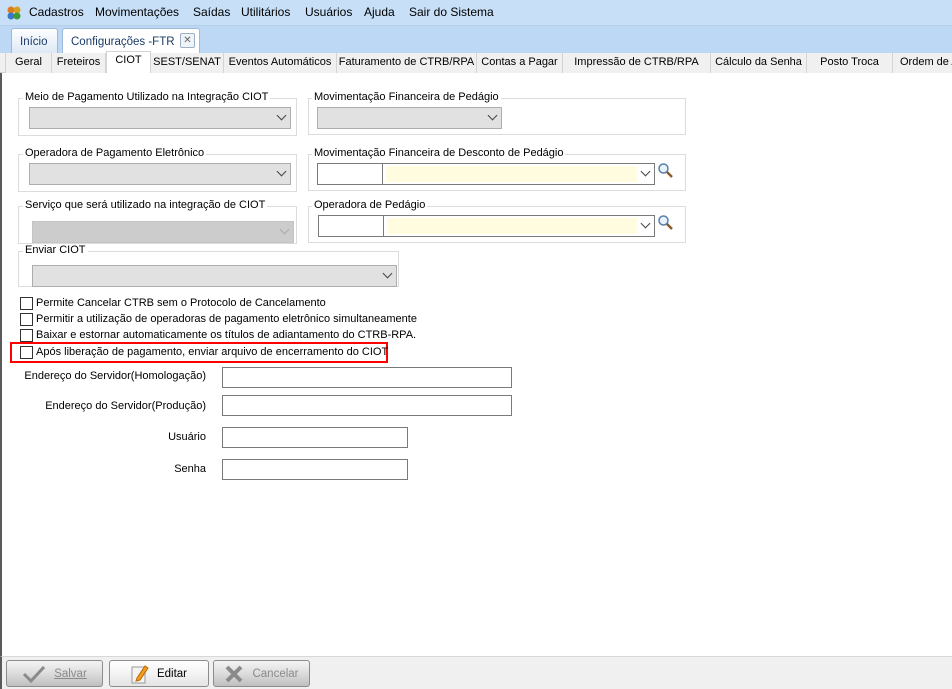 Image resolution: width=952 pixels, height=689 pixels. What do you see at coordinates (137, 12) in the screenshot?
I see `menu-movimentacoes: Movimentações` at bounding box center [137, 12].